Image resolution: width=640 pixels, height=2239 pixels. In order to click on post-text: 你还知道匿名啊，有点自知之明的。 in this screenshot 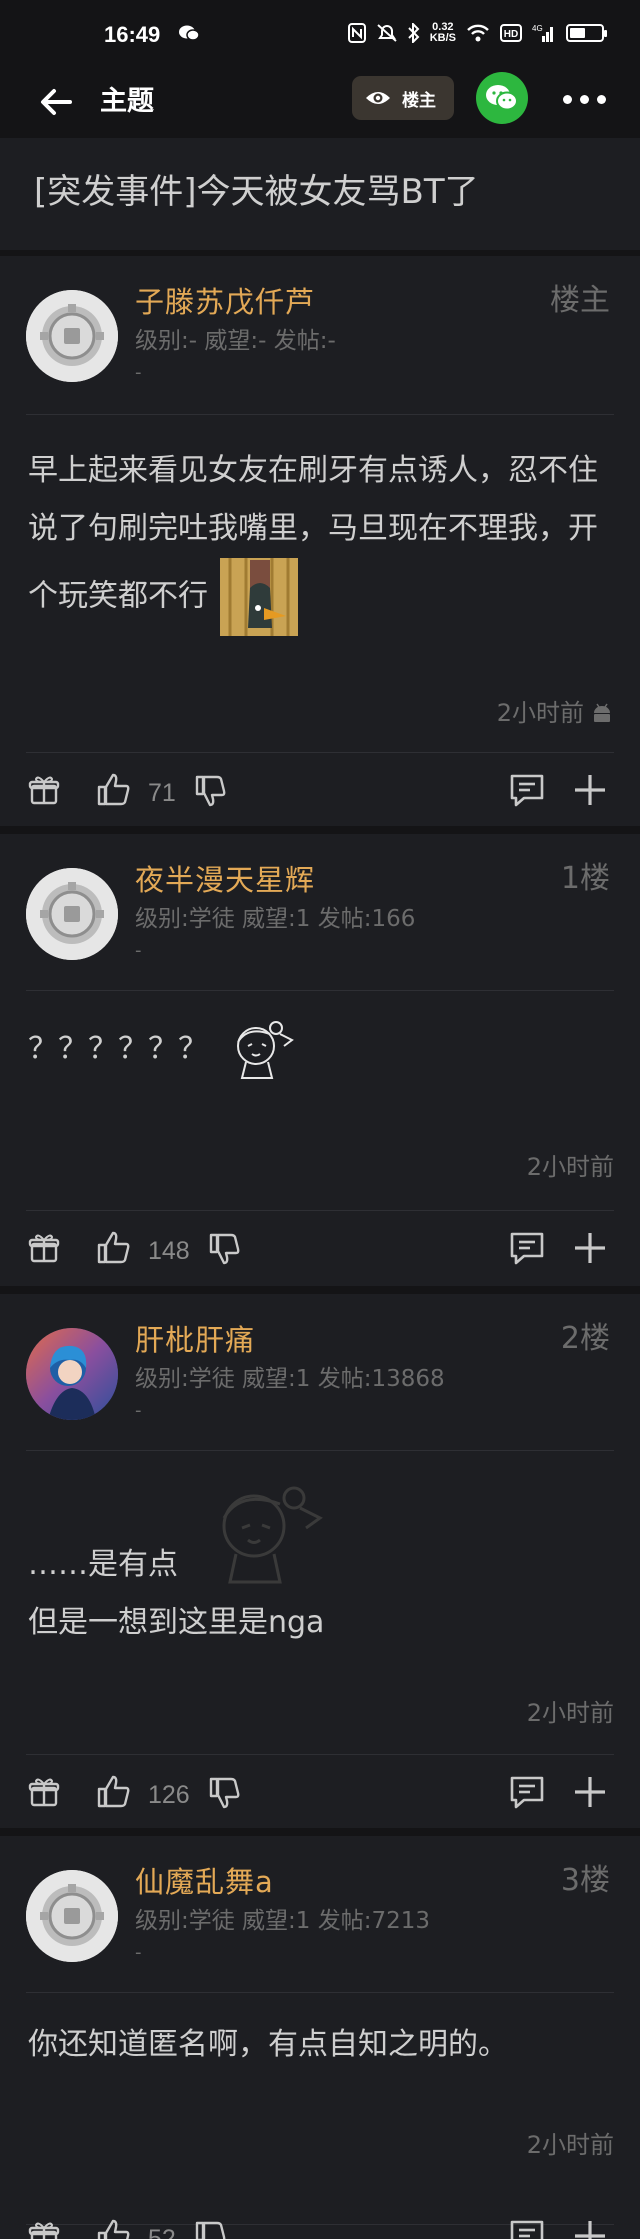, I will do `click(268, 2044)`.